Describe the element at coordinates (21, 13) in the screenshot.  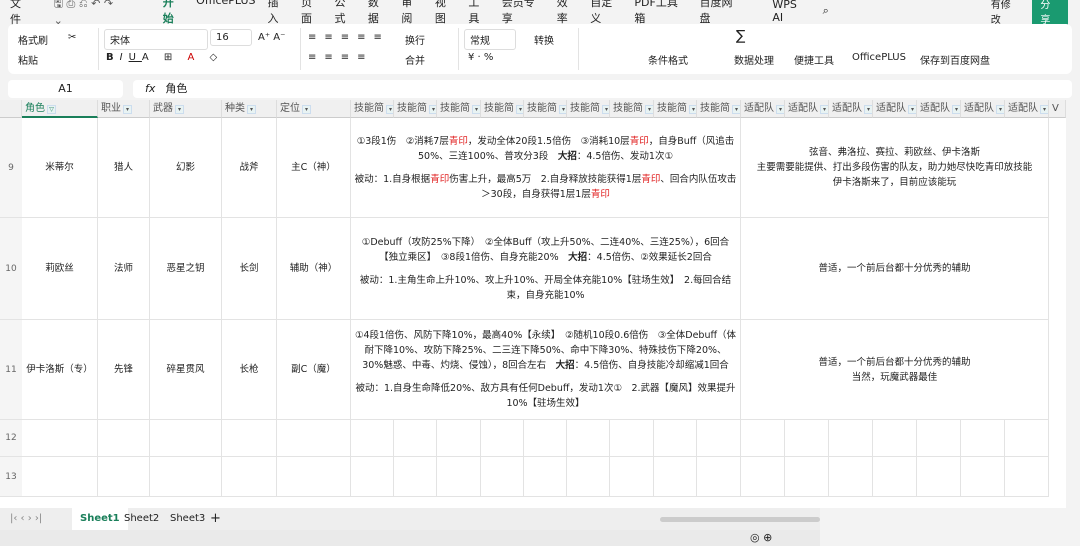
I see `file-menu: 文件` at that location.